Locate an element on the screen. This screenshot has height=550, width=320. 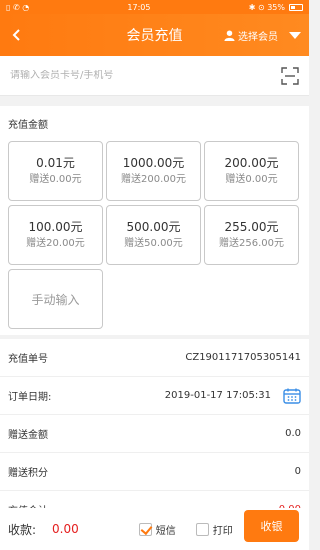
manual-input-button: 手动输入 is located at coordinates (55, 299).